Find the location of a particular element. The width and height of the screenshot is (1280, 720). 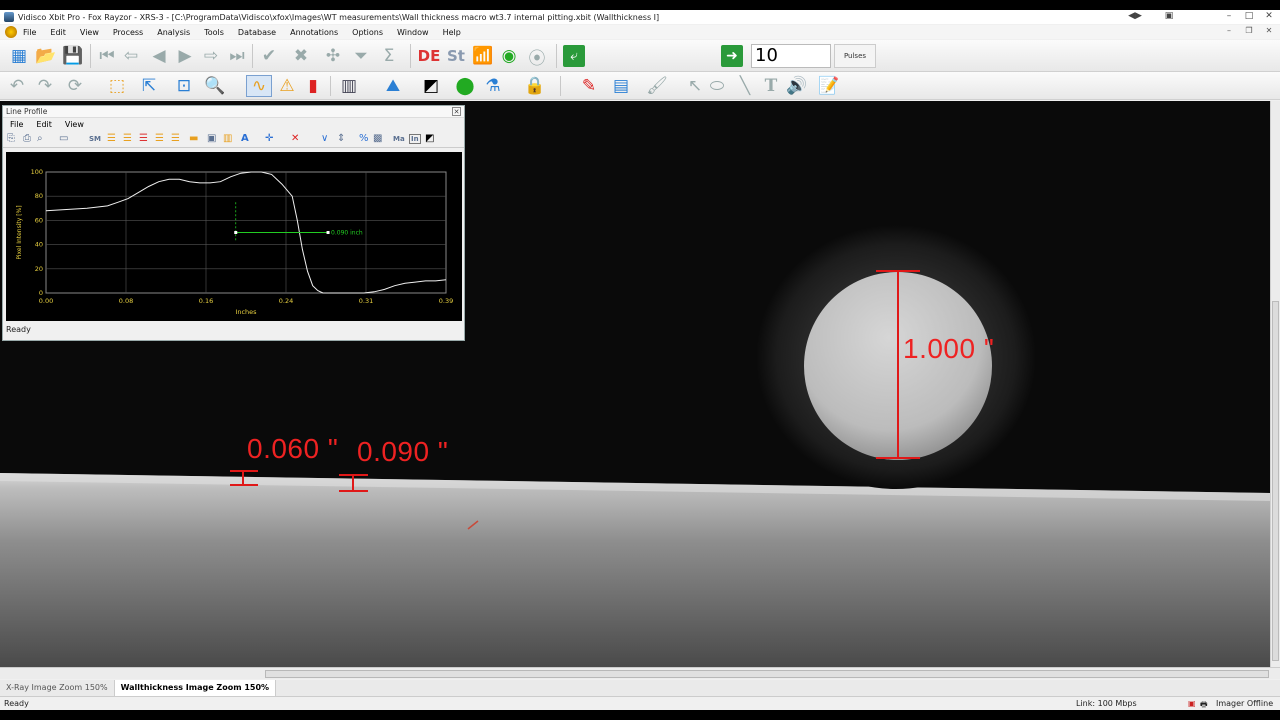

menu-file: File is located at coordinates (29, 32).